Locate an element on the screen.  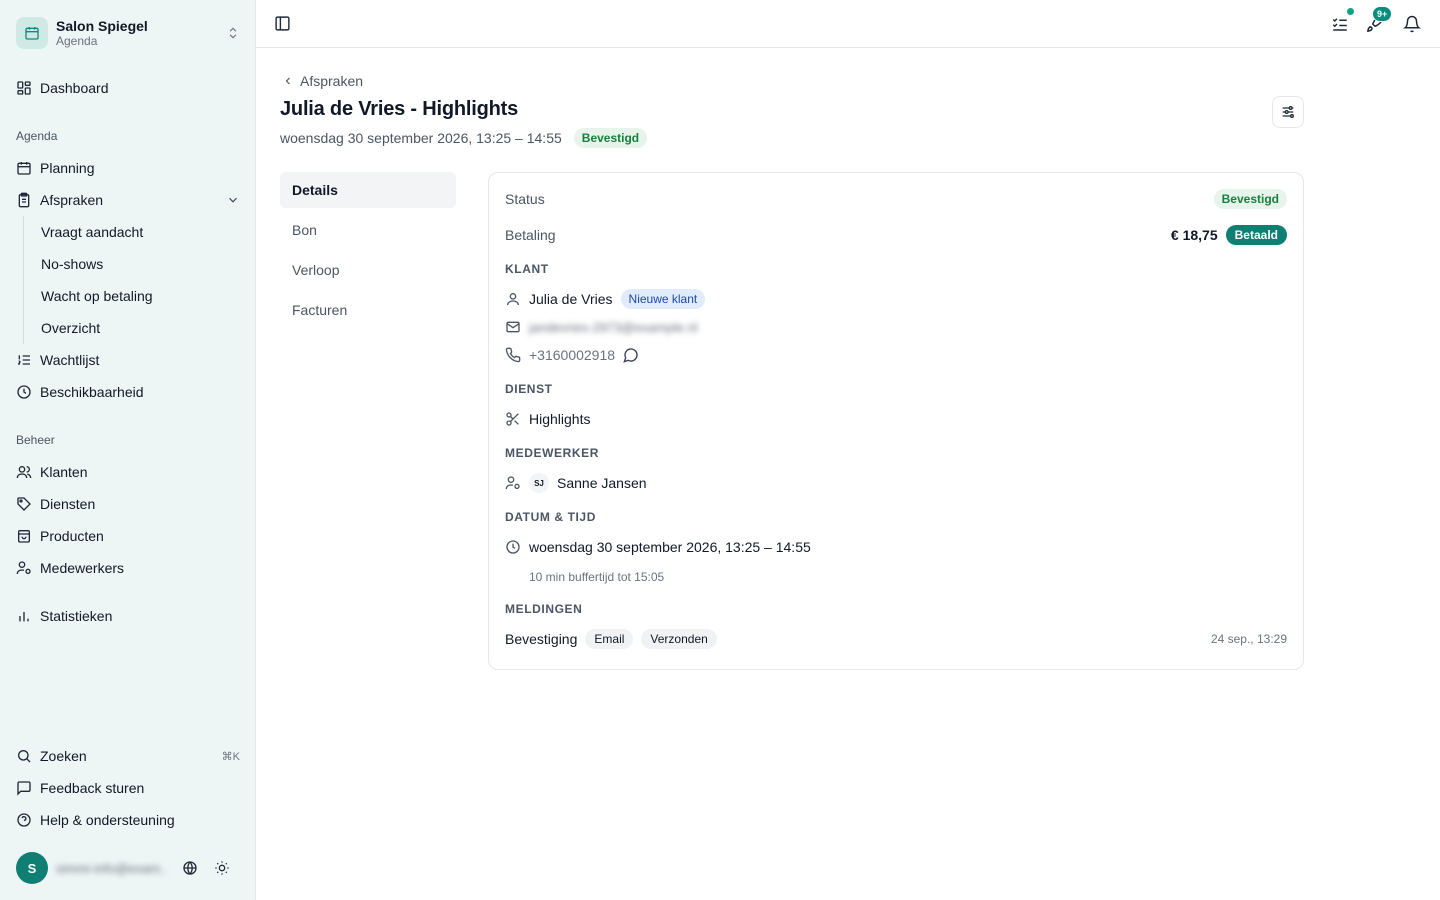
help-circle-icon is located at coordinates (24, 820).